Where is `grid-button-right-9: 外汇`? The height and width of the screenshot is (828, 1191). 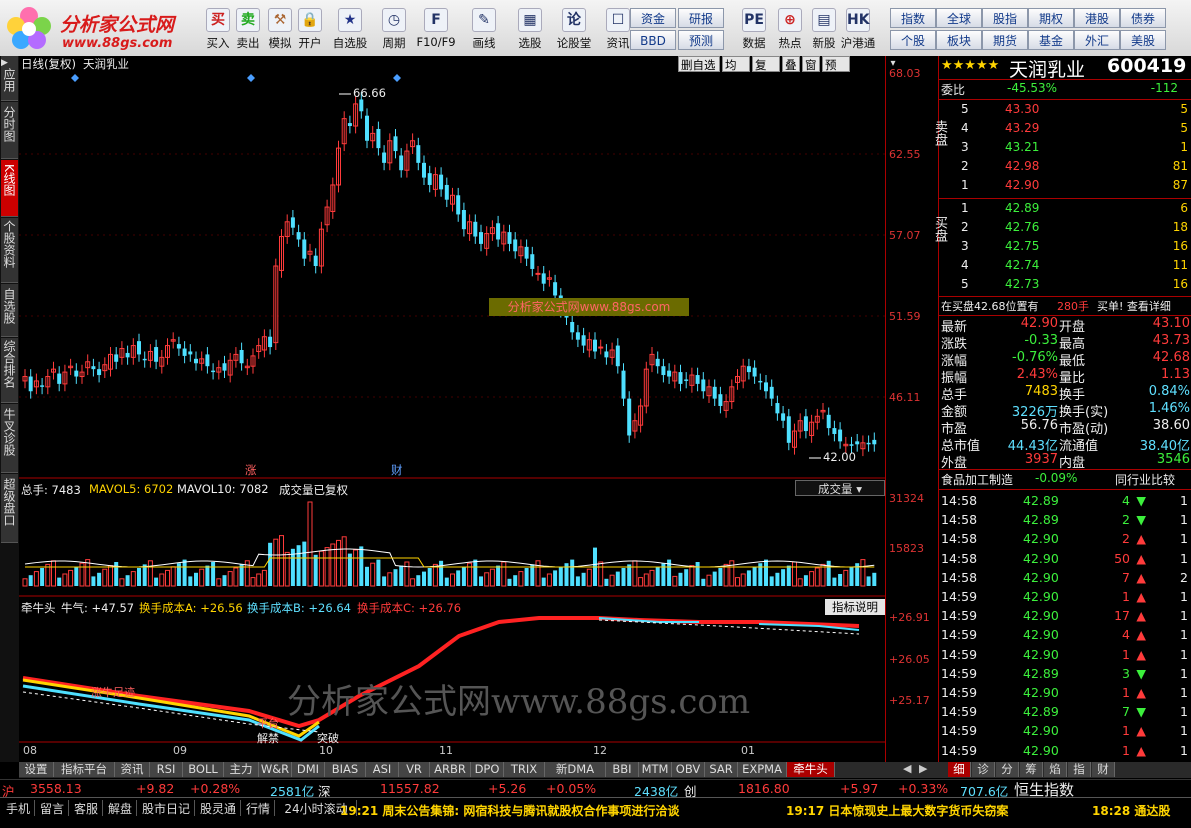 grid-button-right-9: 外汇 is located at coordinates (1097, 40).